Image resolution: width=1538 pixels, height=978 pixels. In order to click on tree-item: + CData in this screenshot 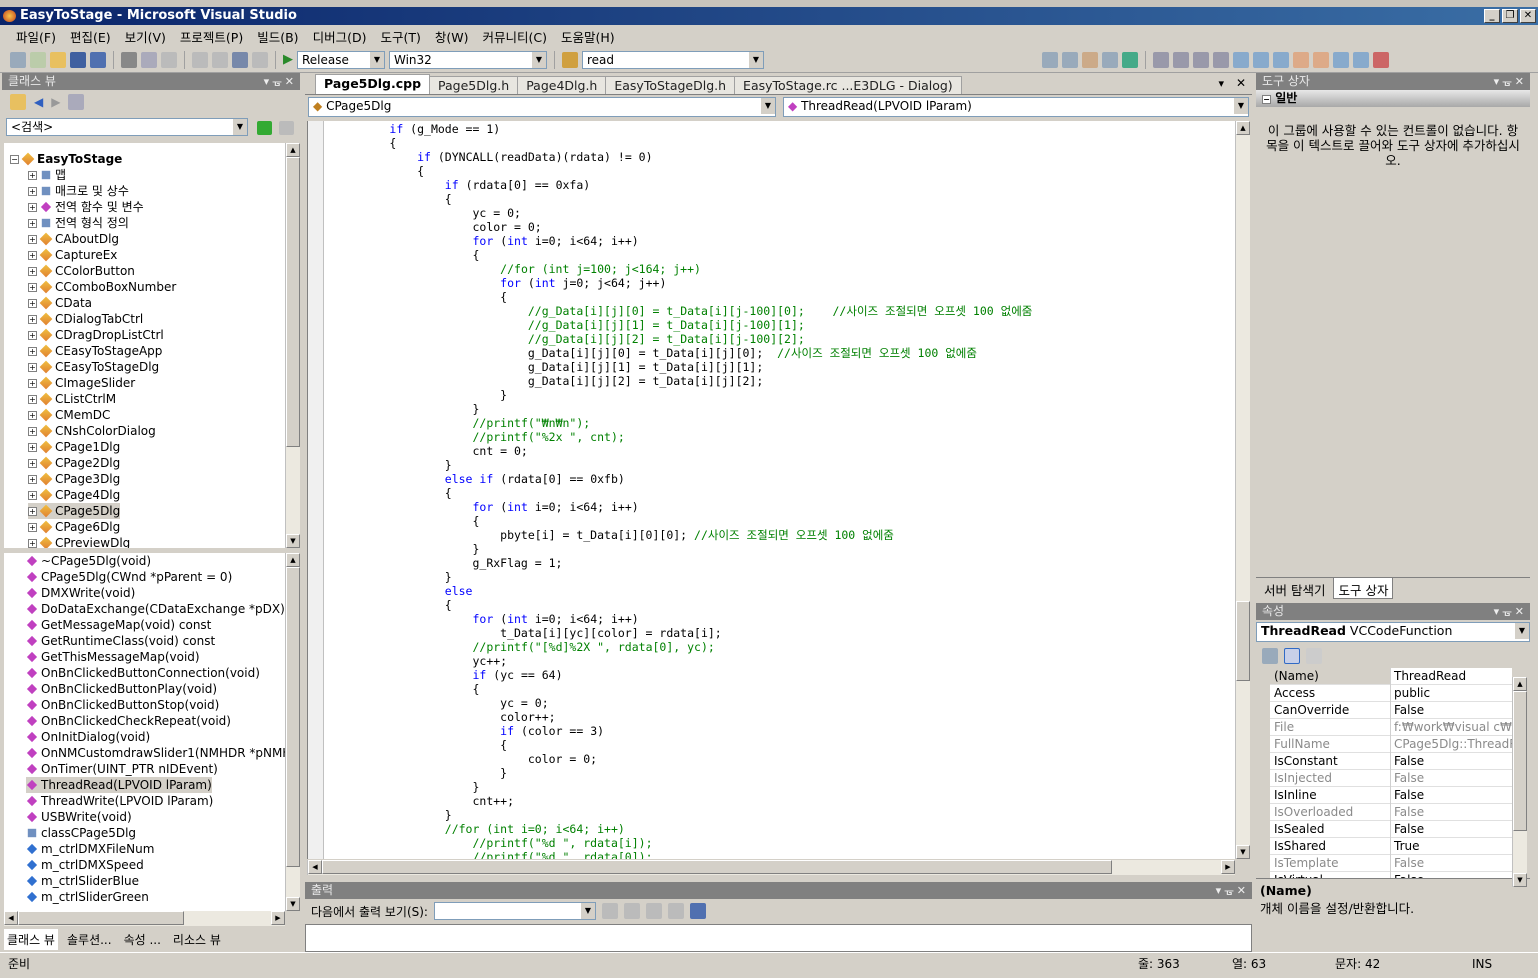, I will do `click(60, 303)`.